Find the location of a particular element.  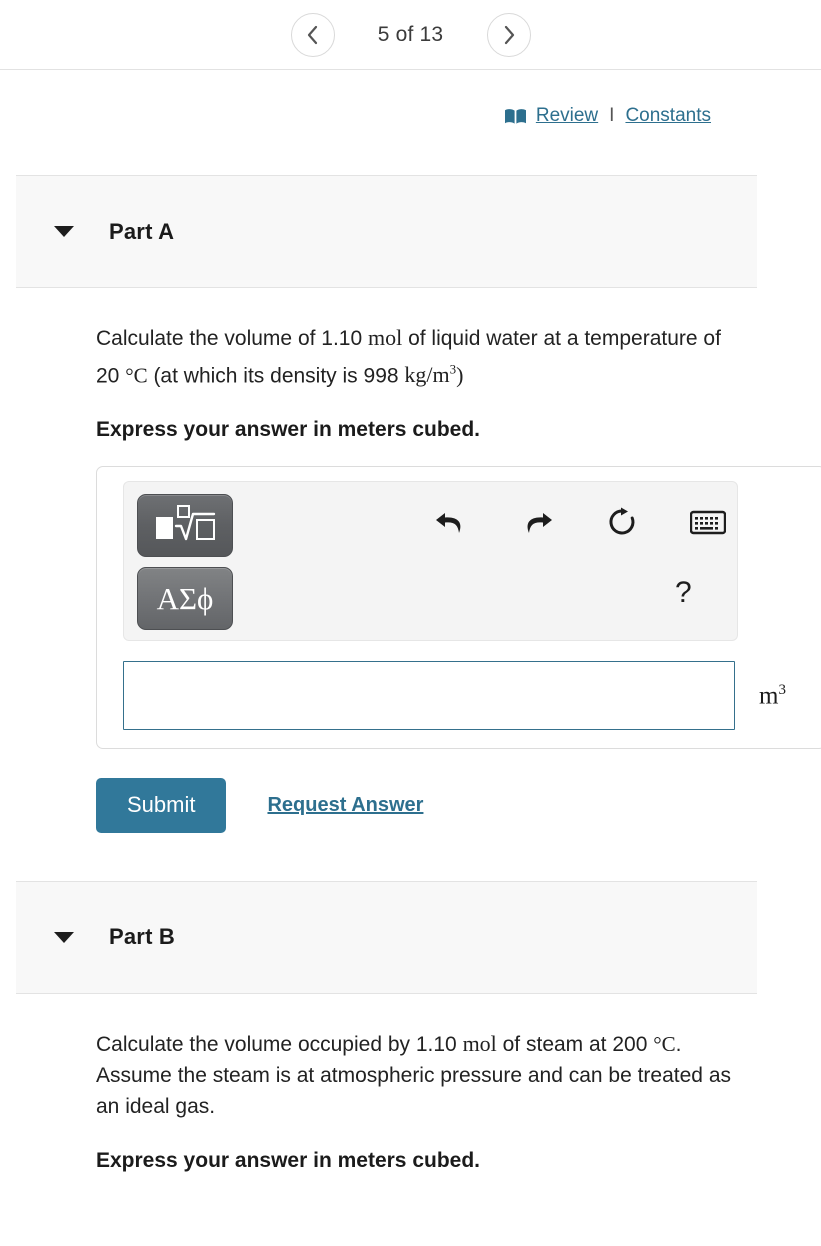

greek-letters-button: ΑΣϕ is located at coordinates (185, 599).